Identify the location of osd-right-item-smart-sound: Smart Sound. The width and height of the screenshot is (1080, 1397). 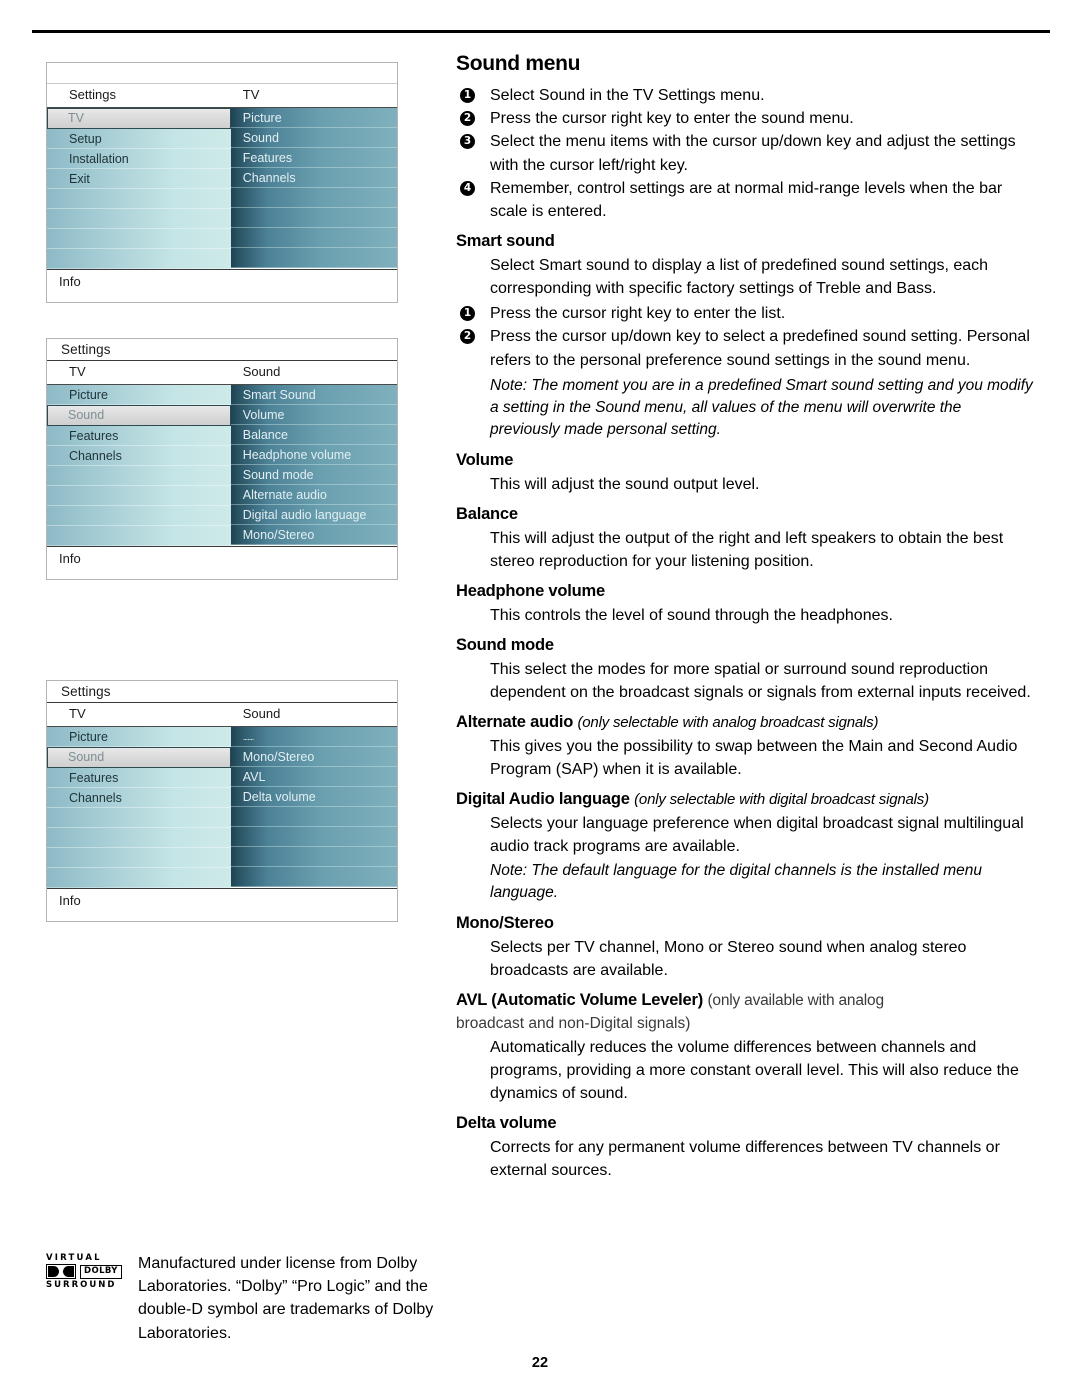
(313, 395).